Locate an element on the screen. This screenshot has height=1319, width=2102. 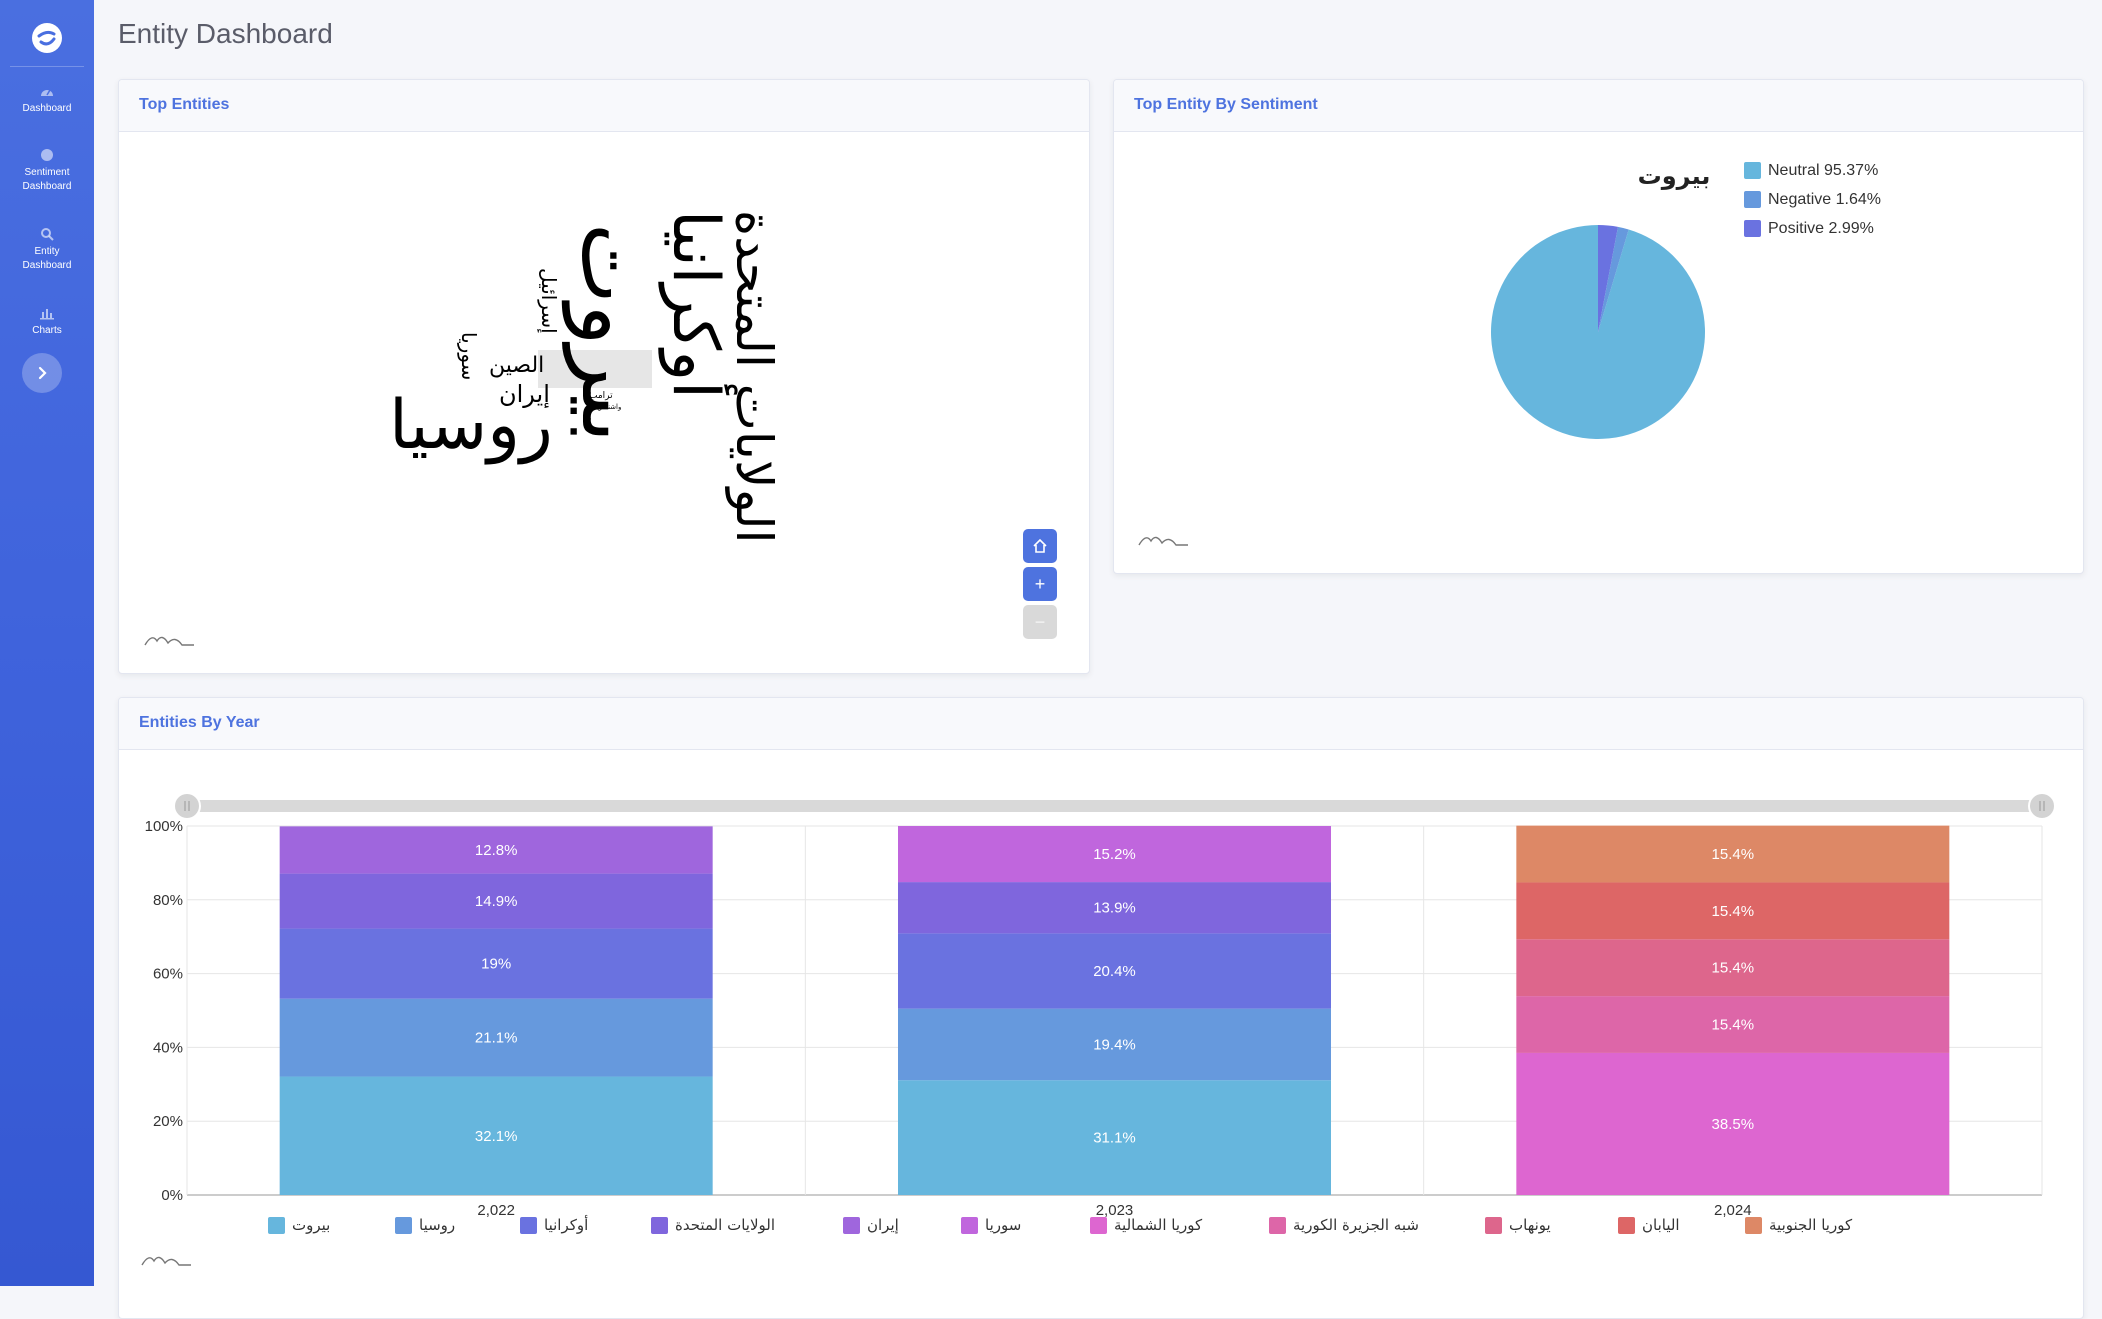
legend-label: روسيا is located at coordinates (437, 1225).